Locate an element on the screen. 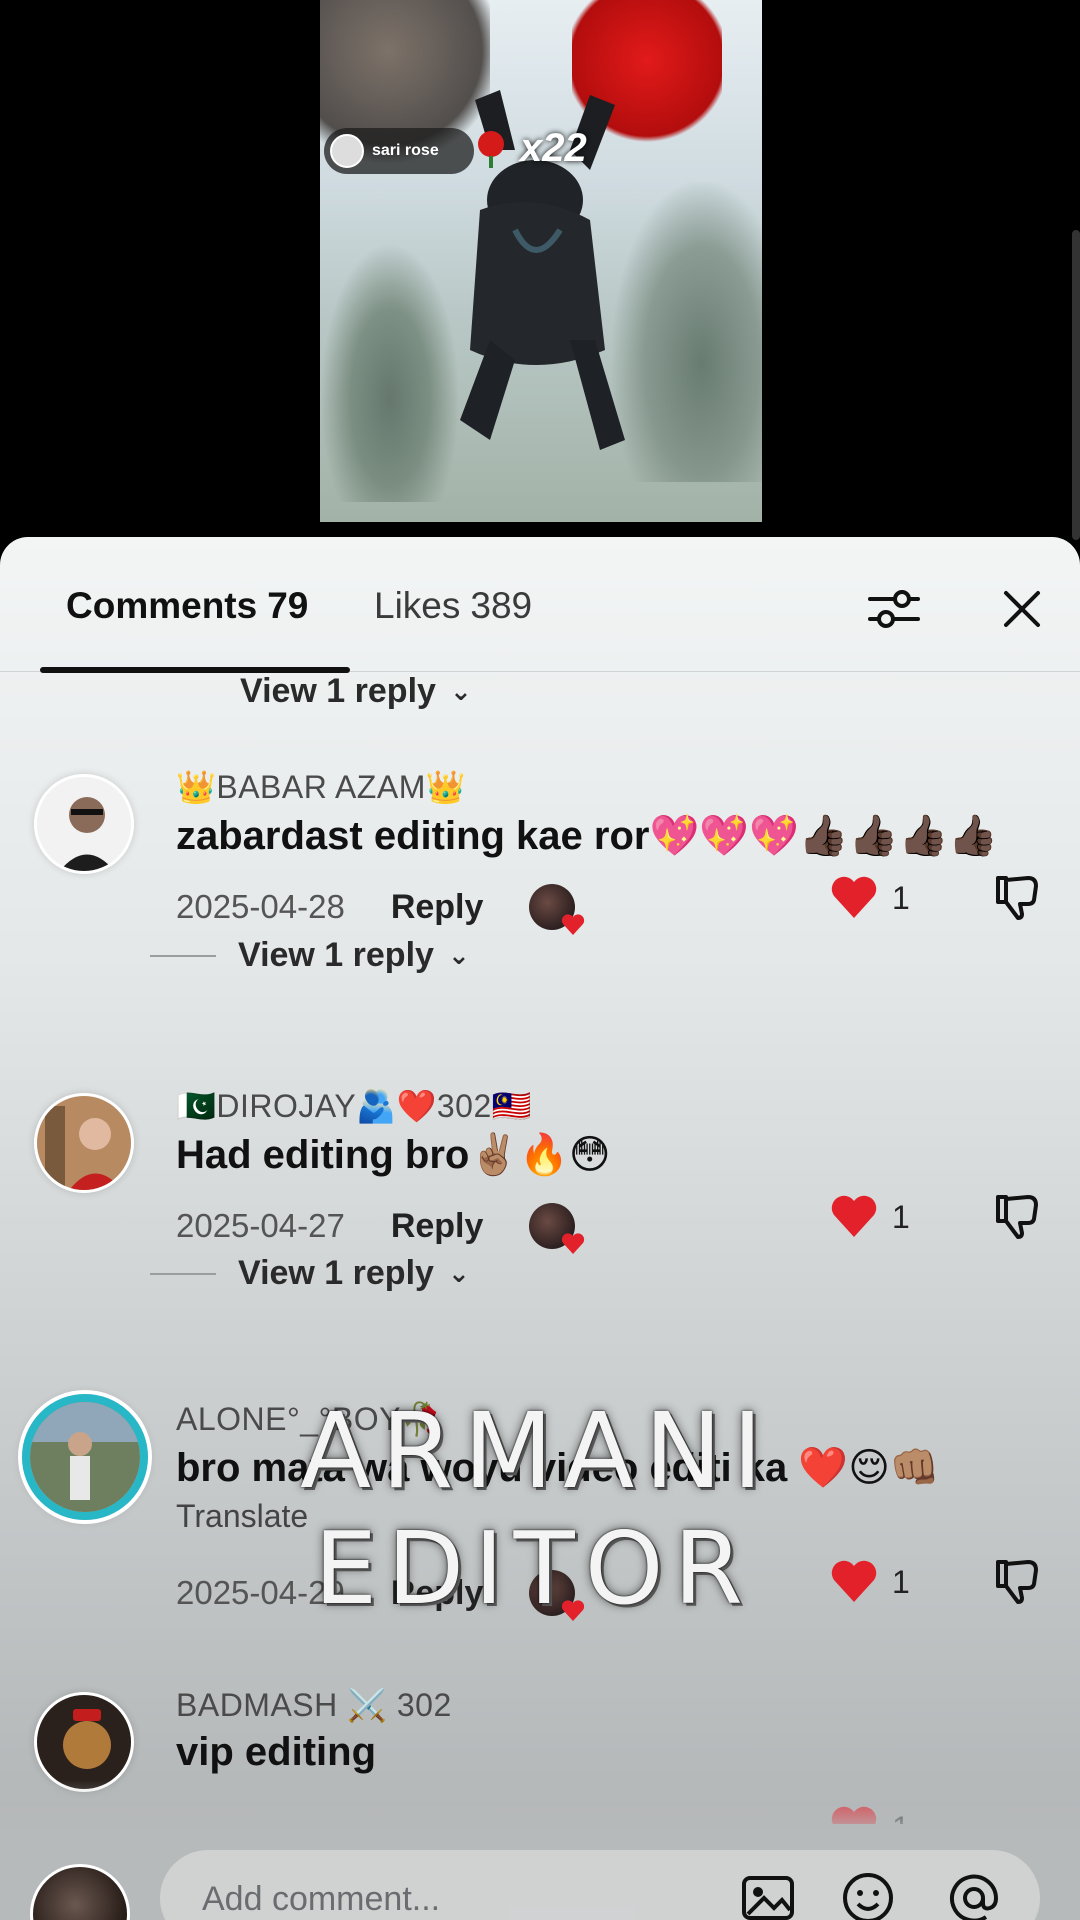  translate-link: Translate is located at coordinates (242, 1516).